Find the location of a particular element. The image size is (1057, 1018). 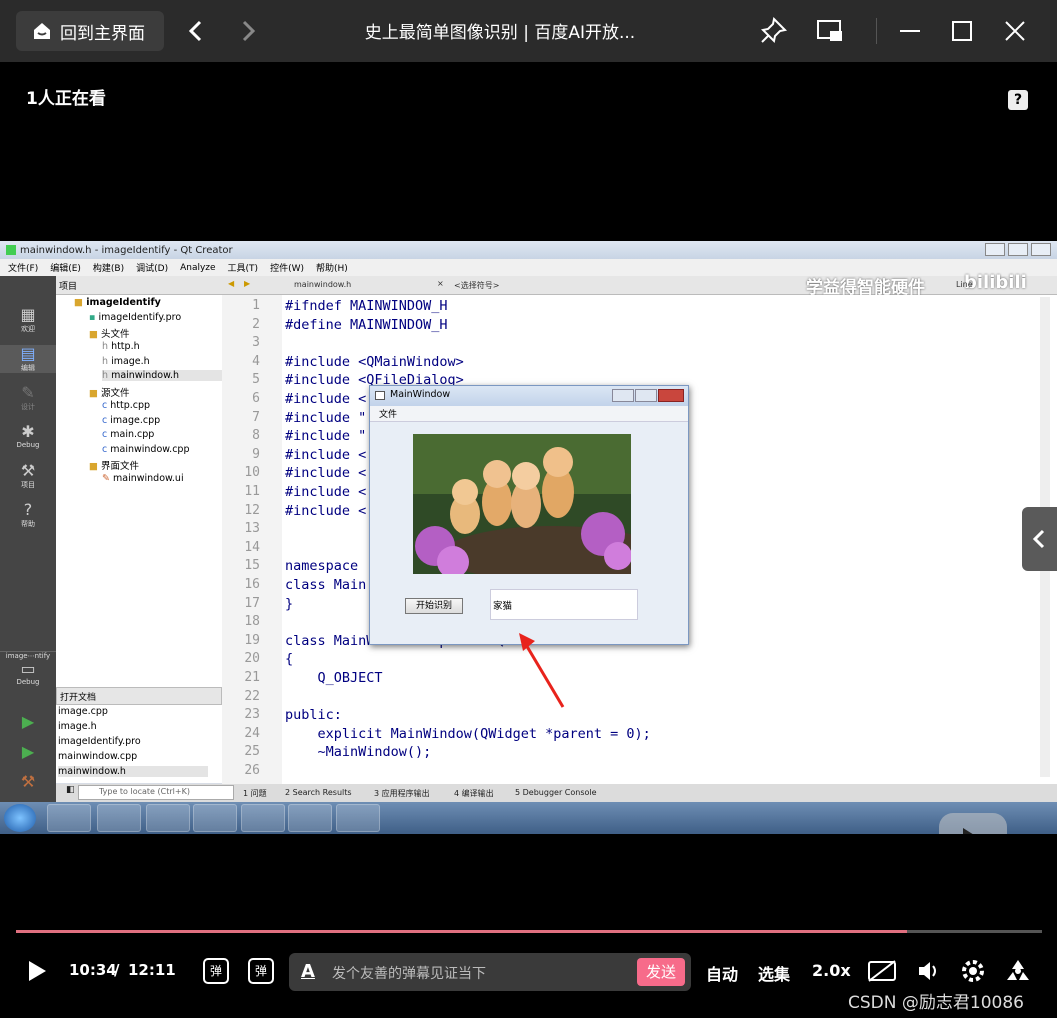

menu-item: 构建(B) is located at coordinates (108, 267).